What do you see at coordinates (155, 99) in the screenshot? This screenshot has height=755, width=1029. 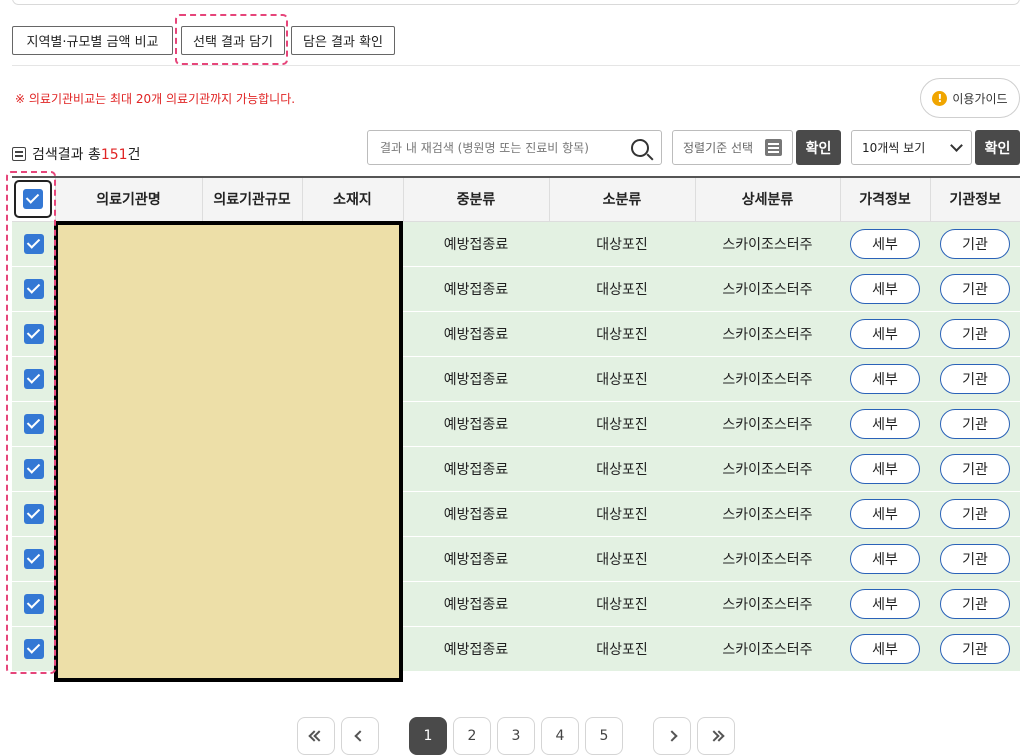 I see `comparison-limit-notice: ※ 의료기관비교는 최대 20개 의료기관까지 가능합니다.` at bounding box center [155, 99].